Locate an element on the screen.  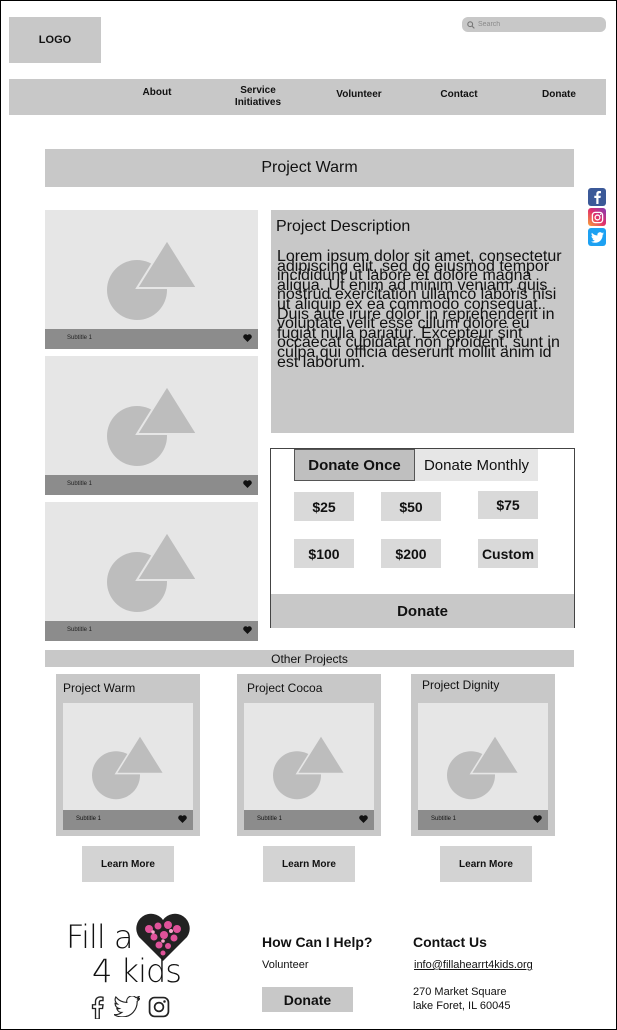
project-card: Project Dignity Subtitle 1 is located at coordinates (483, 755).